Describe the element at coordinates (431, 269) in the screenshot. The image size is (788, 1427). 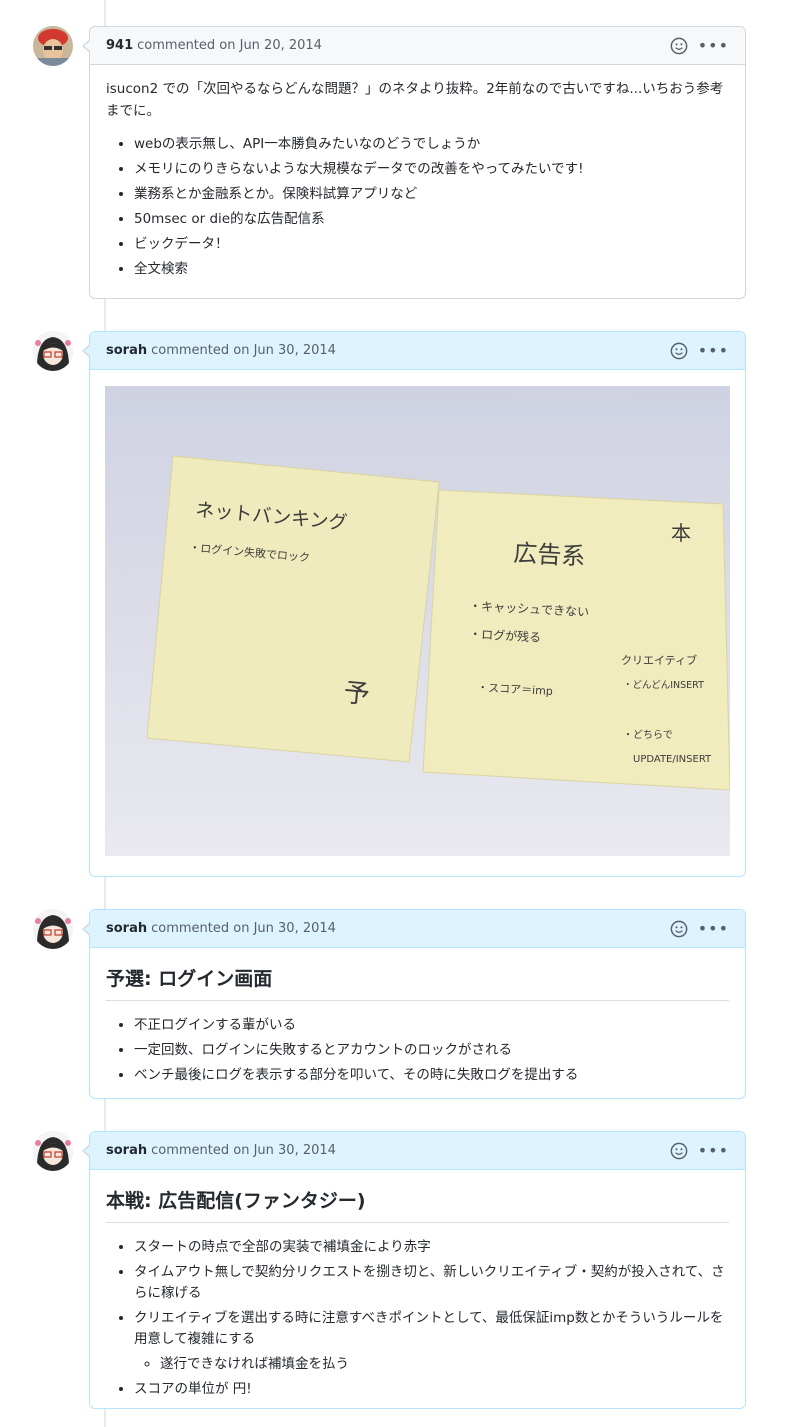
I see `list-item: 全文検索` at that location.